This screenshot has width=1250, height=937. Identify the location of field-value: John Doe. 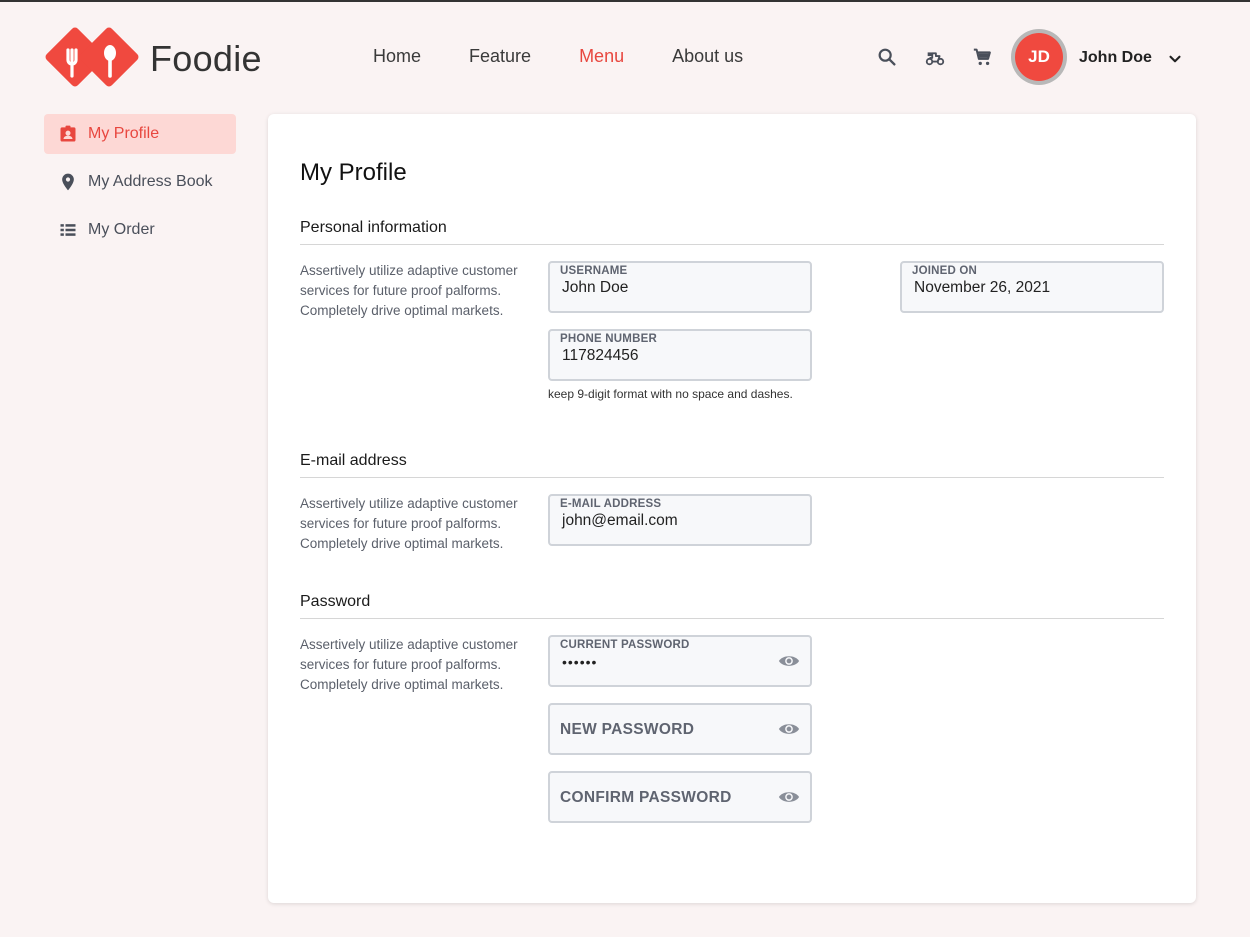
(595, 287).